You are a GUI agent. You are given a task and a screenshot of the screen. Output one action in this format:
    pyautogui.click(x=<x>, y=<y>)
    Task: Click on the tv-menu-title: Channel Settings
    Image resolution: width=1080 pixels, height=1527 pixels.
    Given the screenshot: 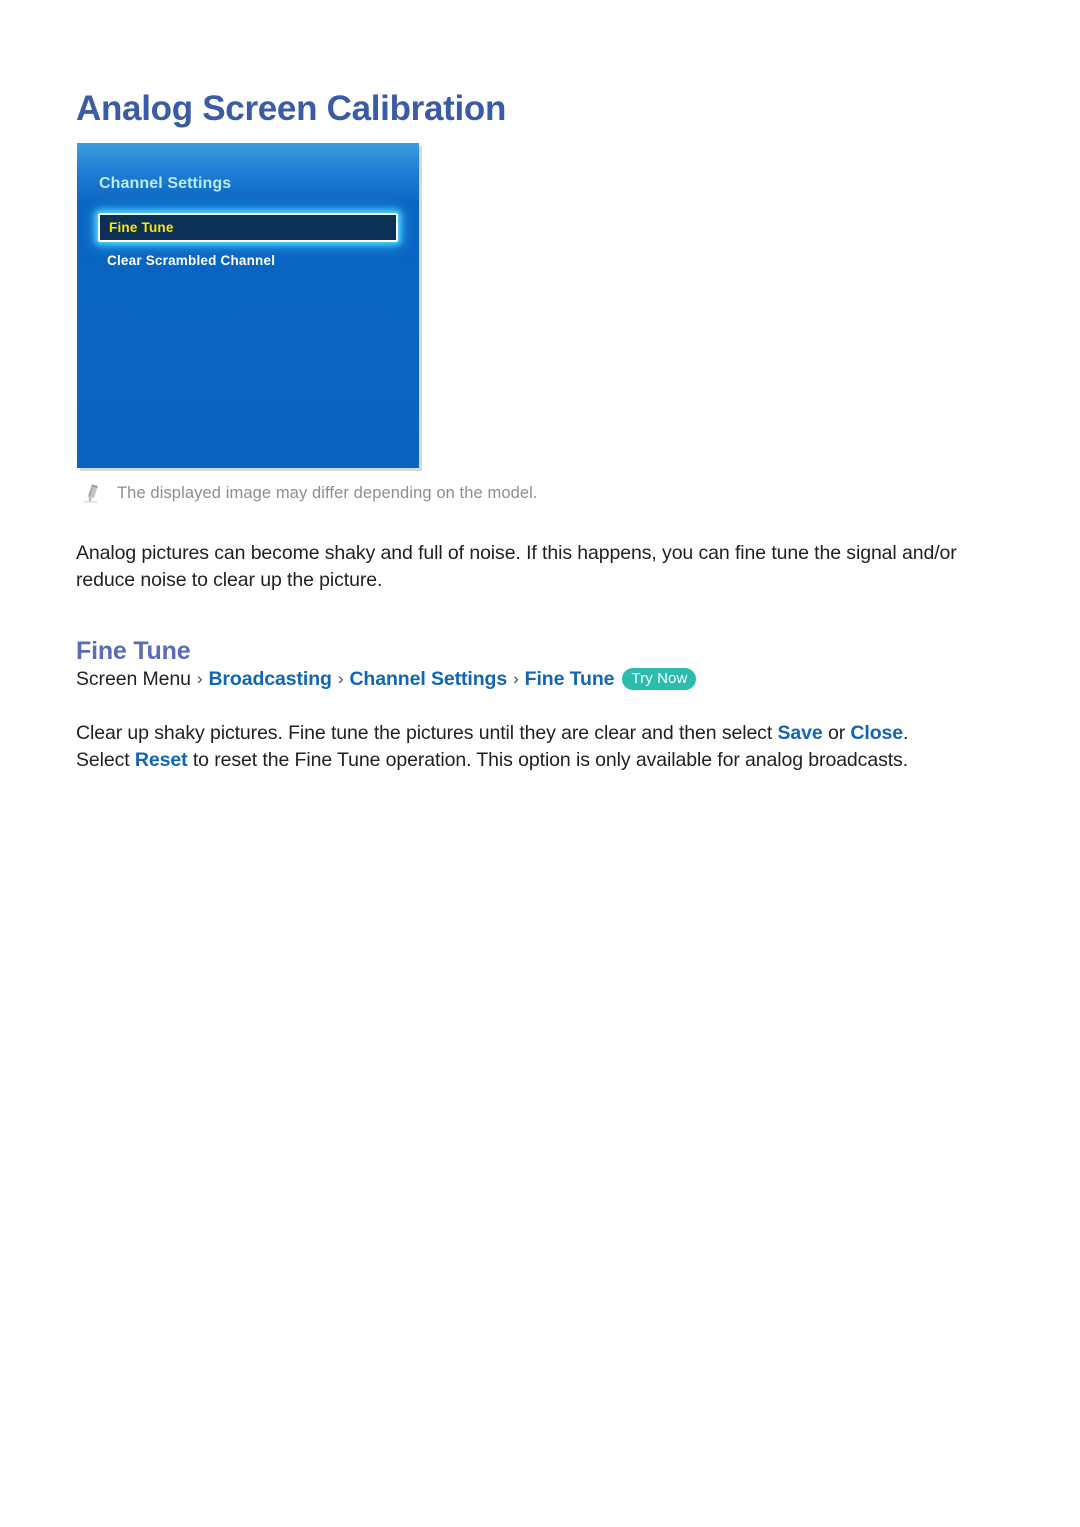 What is the action you would take?
    pyautogui.click(x=165, y=183)
    